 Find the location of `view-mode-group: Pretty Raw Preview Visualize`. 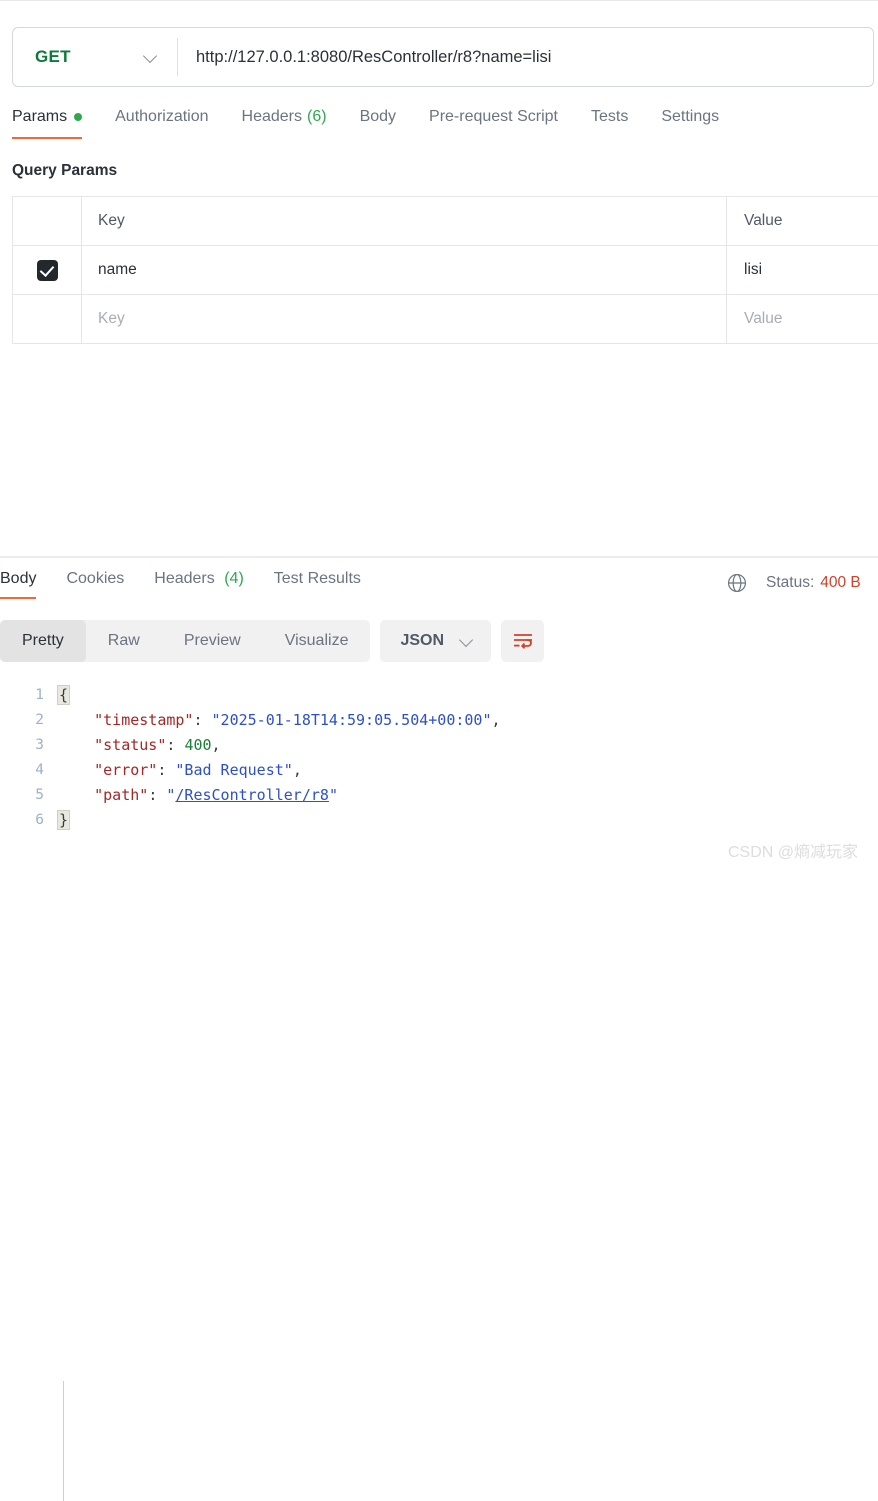

view-mode-group: Pretty Raw Preview Visualize is located at coordinates (185, 641).